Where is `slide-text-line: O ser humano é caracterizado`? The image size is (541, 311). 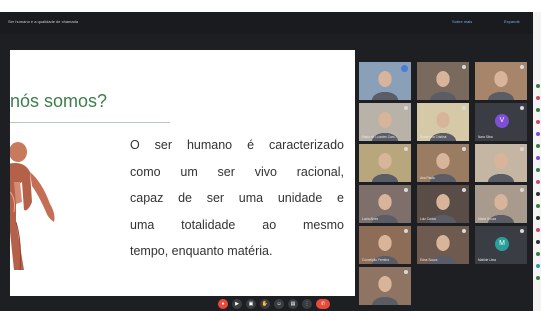 slide-text-line: O ser humano é caracterizado is located at coordinates (237, 145).